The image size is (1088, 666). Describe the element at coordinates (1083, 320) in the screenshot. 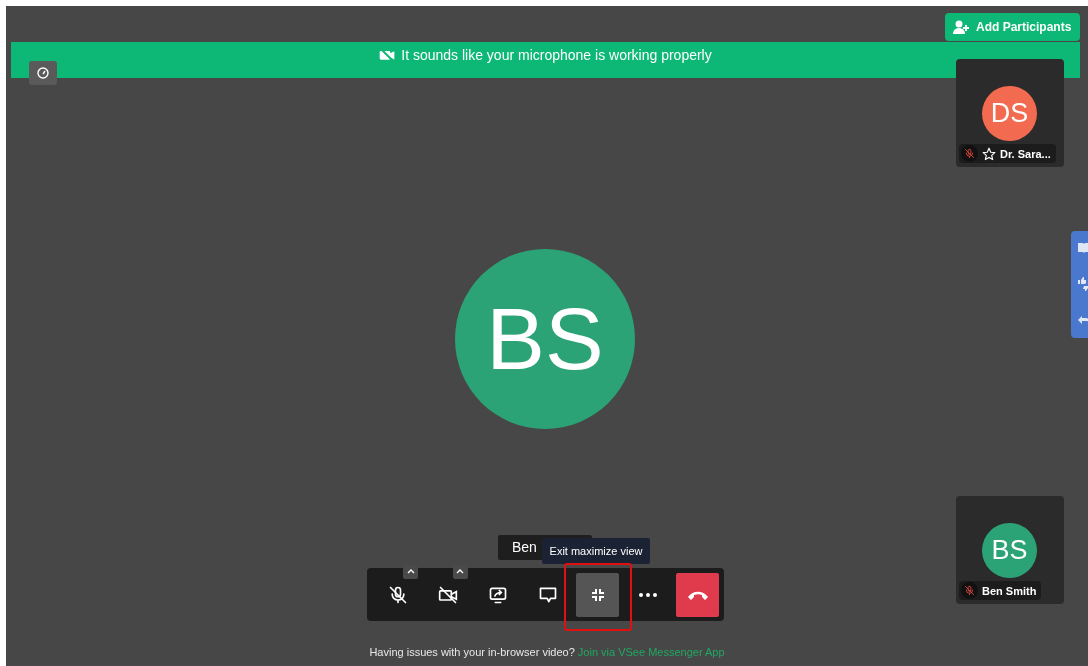

I see `reply-icon` at that location.